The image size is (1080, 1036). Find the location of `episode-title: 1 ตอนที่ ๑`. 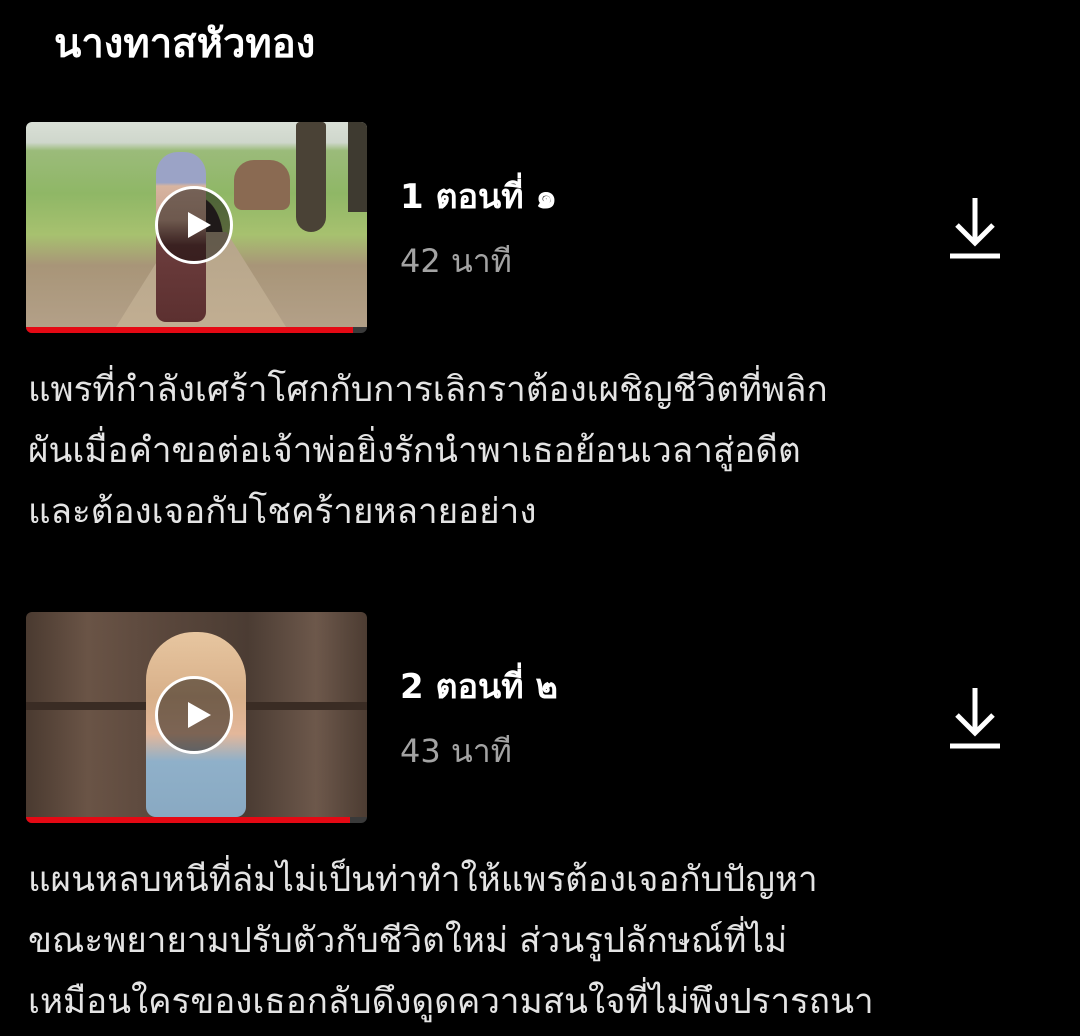

episode-title: 1 ตอนที่ ๑ is located at coordinates (478, 197).